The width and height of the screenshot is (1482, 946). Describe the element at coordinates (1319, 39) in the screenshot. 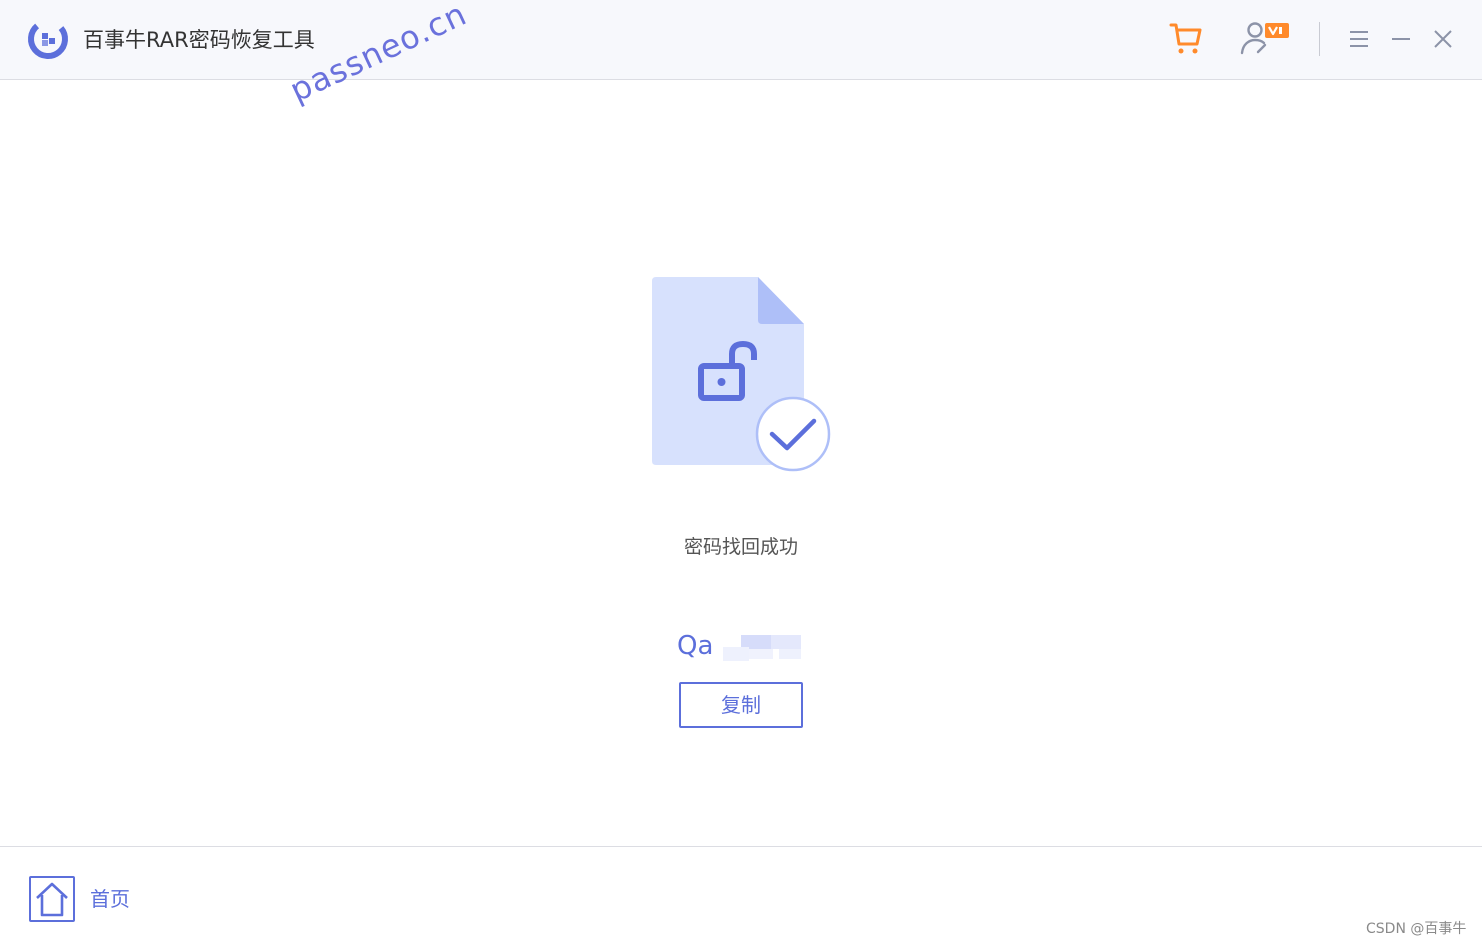

I see `titlebar-divider` at that location.